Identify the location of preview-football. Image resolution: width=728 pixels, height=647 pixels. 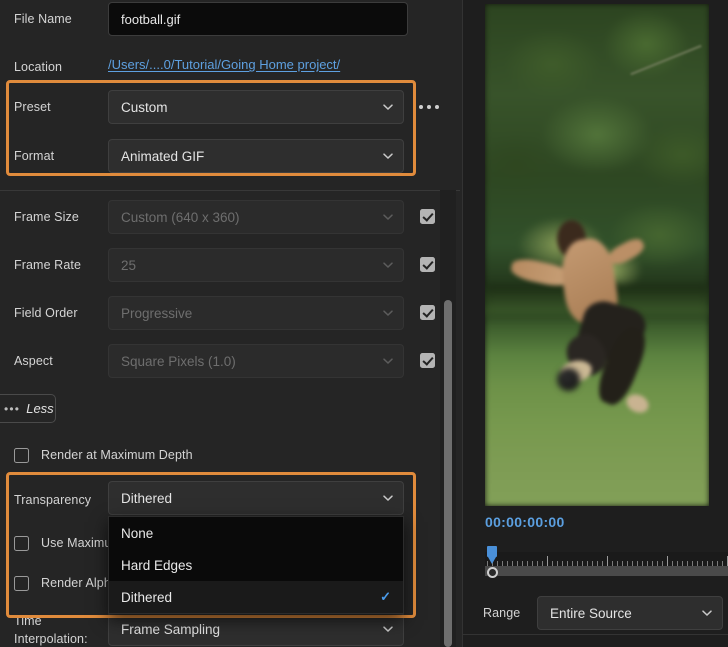
(568, 380).